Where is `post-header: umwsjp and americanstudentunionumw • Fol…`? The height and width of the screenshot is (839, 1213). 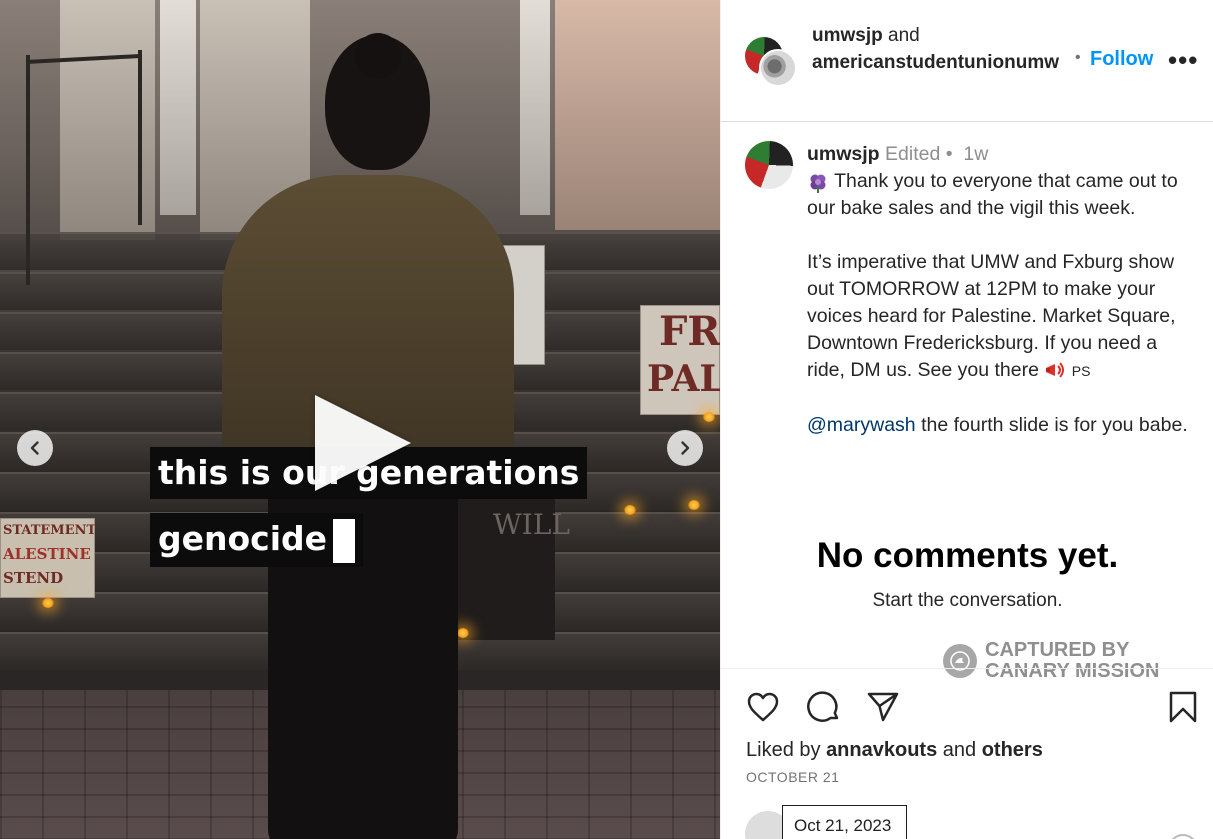
post-header: umwsjp and americanstudentunionumw • Fol… is located at coordinates (967, 61).